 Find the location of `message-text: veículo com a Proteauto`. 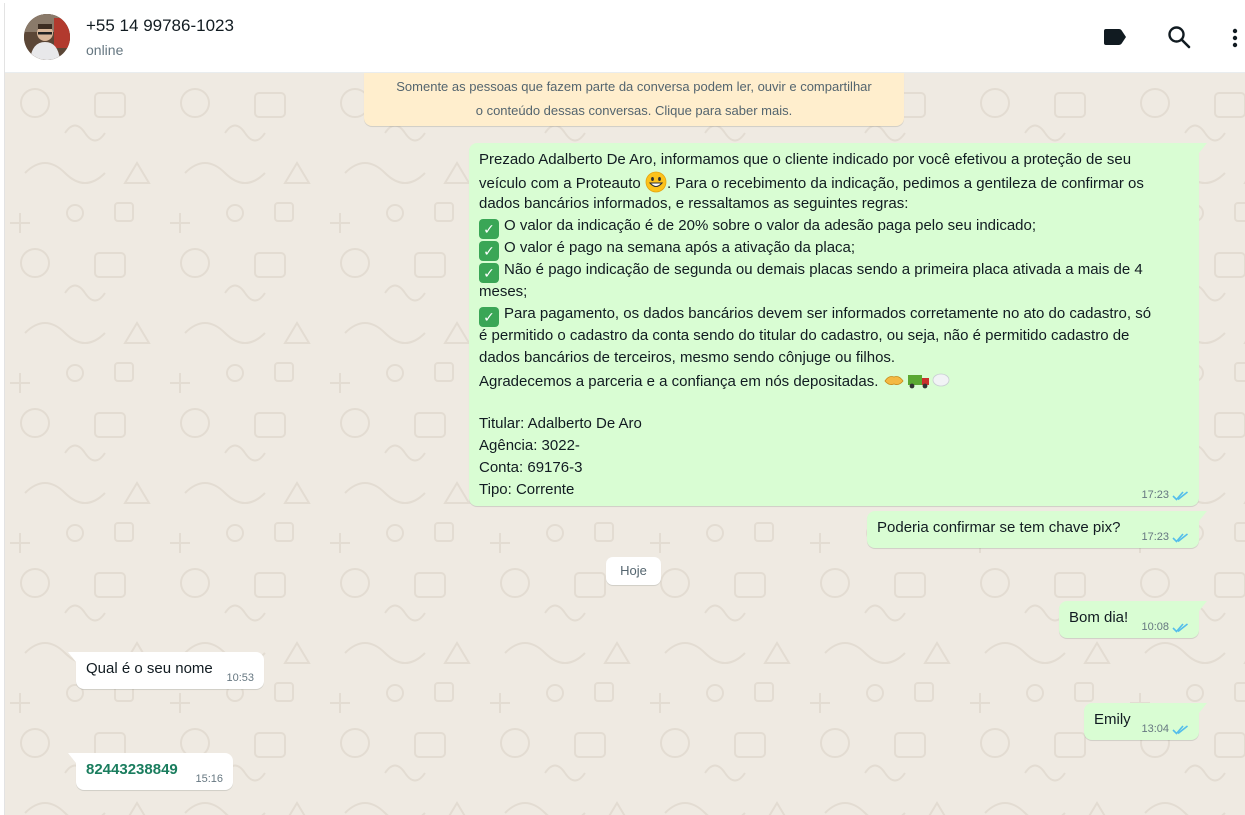

message-text: veículo com a Proteauto is located at coordinates (560, 183).